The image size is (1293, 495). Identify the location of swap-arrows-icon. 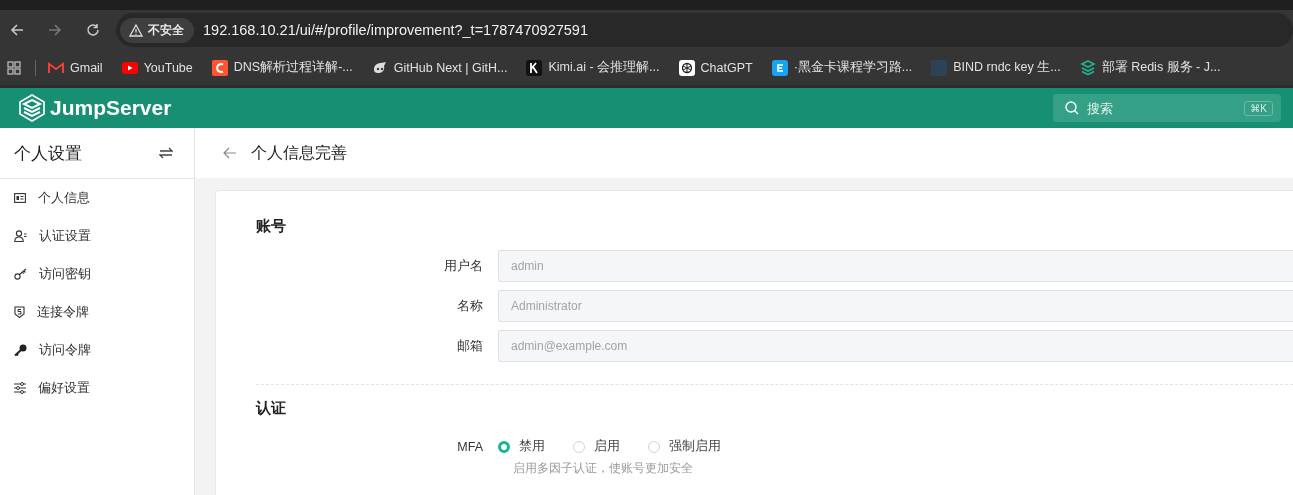
(166, 153).